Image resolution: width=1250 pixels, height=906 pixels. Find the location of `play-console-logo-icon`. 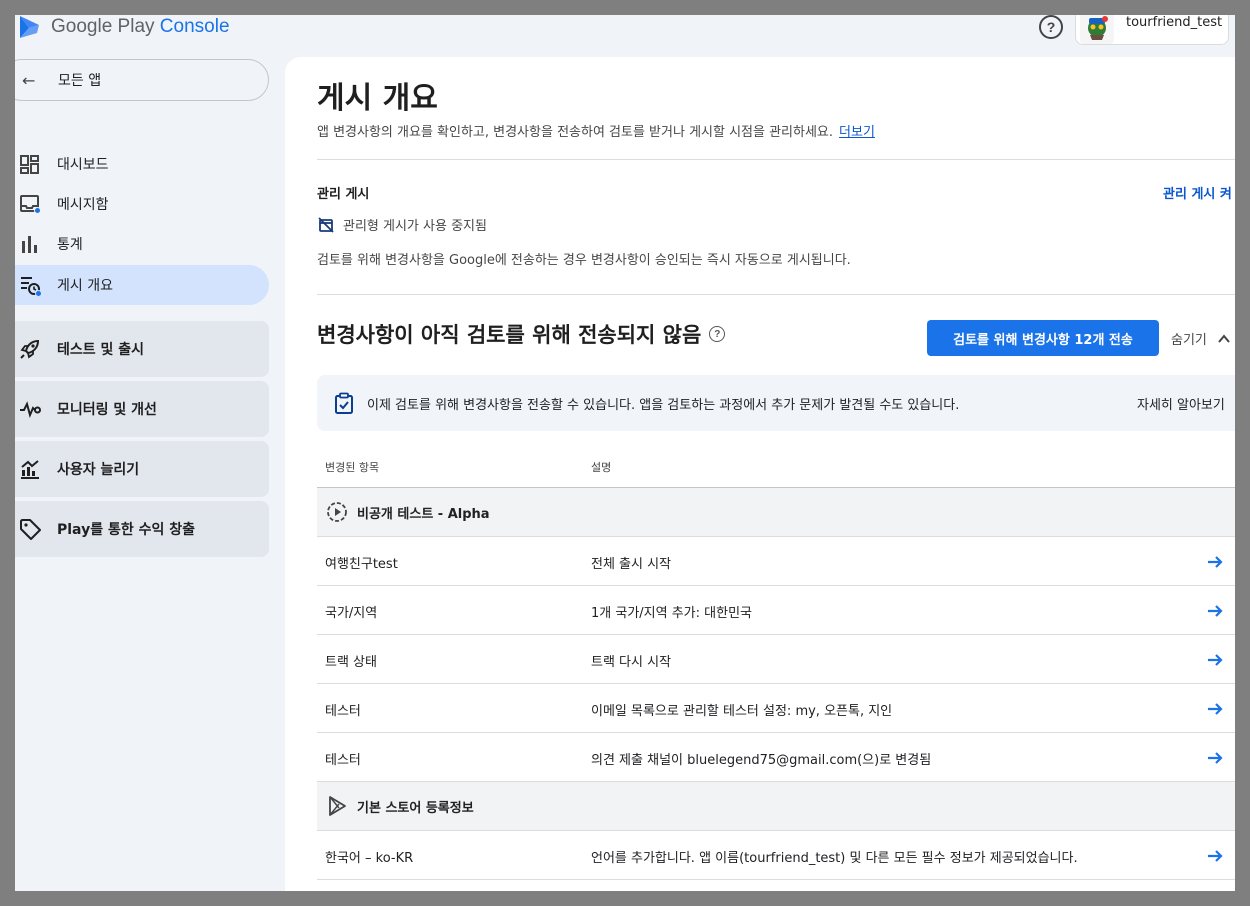

play-console-logo-icon is located at coordinates (29, 27).